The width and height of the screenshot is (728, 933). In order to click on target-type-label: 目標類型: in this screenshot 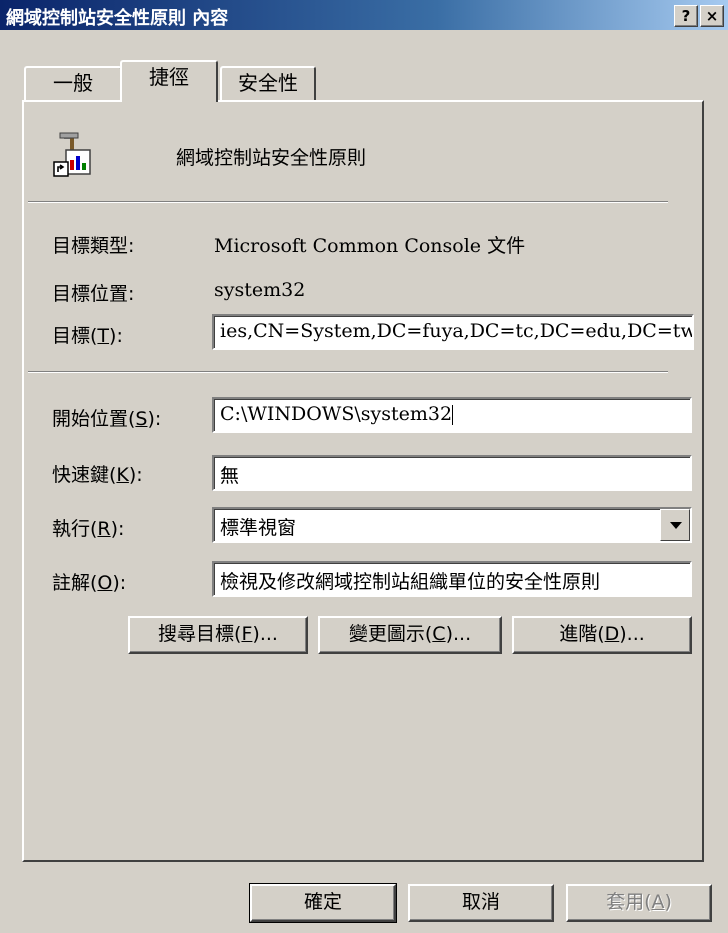, I will do `click(93, 246)`.